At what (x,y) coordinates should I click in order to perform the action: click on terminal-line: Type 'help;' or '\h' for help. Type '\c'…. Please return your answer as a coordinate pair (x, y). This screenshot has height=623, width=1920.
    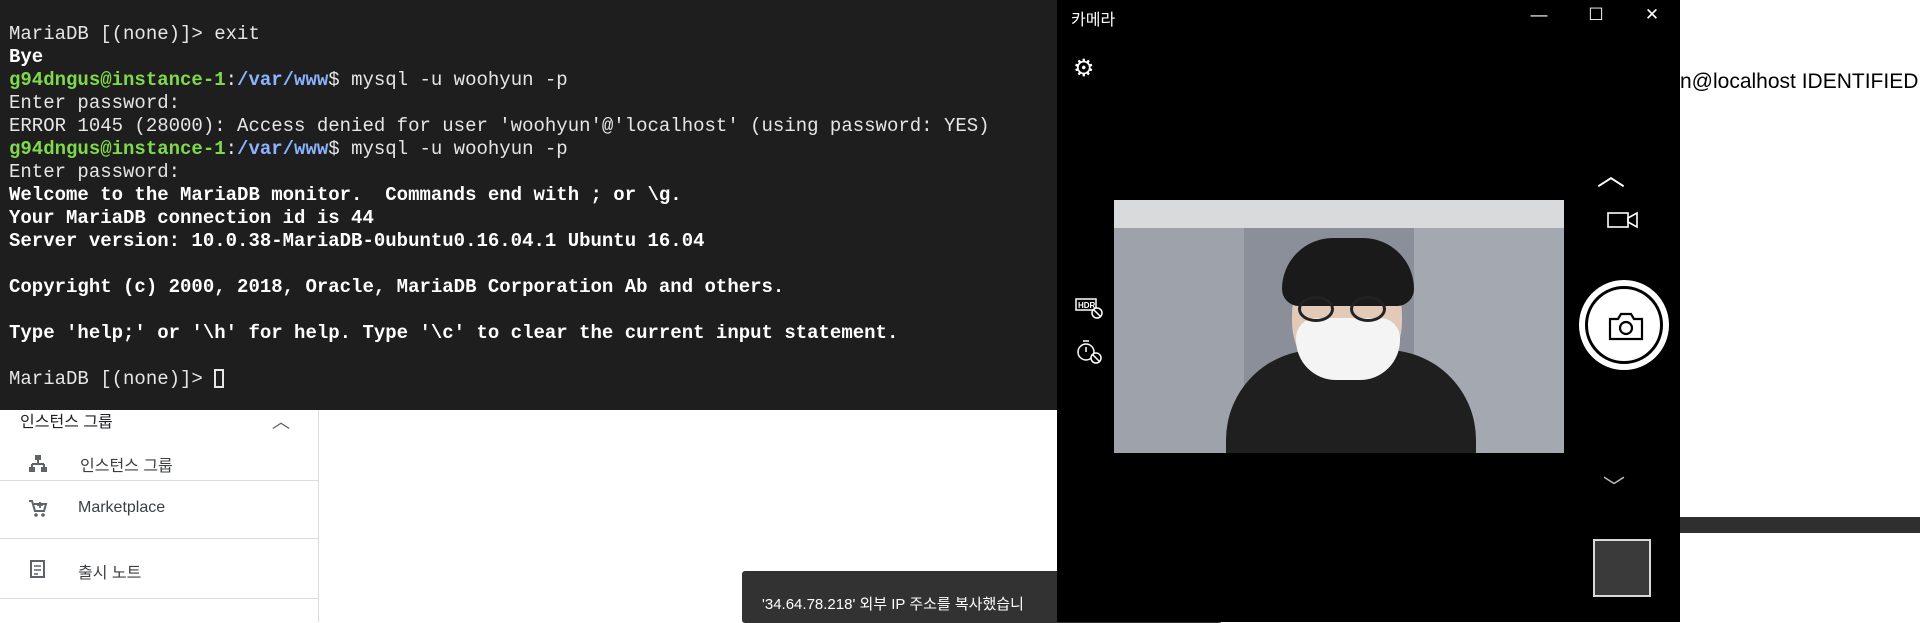
    Looking at the image, I should click on (454, 333).